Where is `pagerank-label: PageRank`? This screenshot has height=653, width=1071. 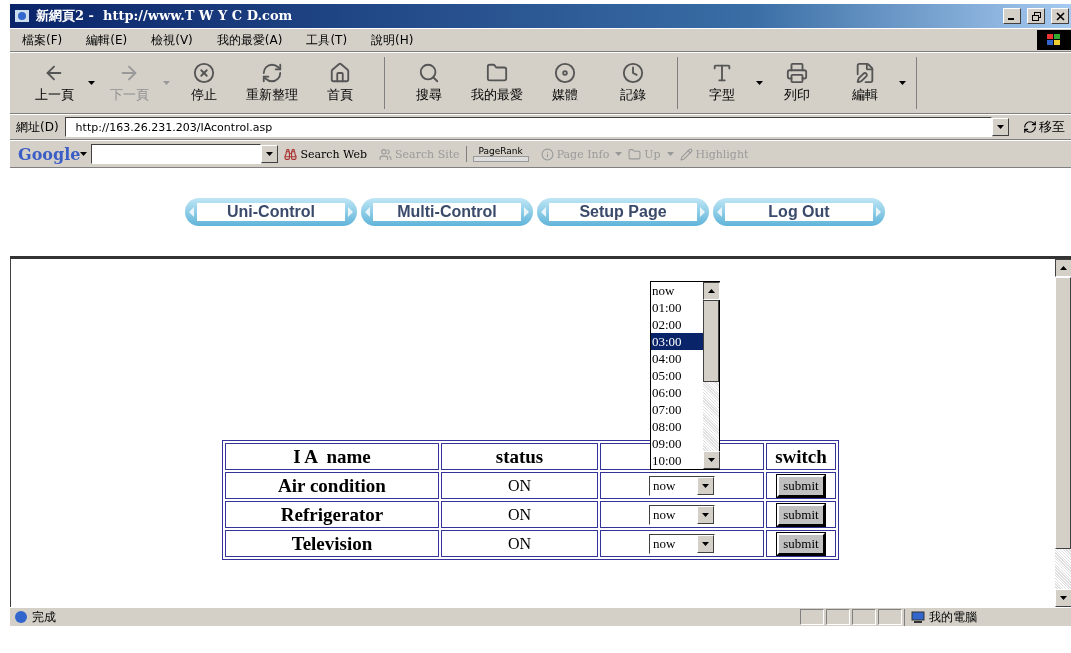 pagerank-label: PageRank is located at coordinates (500, 151).